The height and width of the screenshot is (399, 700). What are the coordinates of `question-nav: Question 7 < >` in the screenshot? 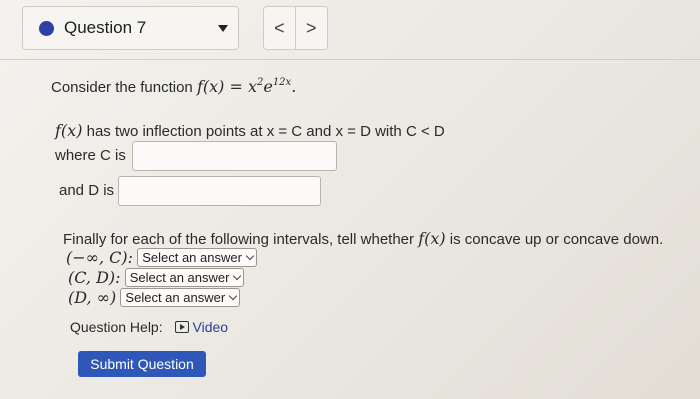 It's located at (175, 28).